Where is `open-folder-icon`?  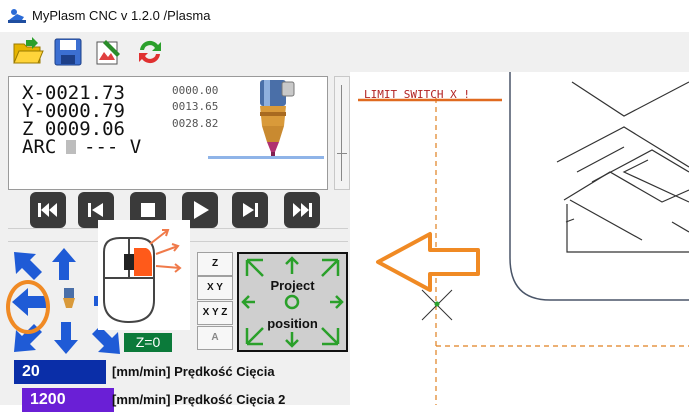 open-folder-icon is located at coordinates (28, 52).